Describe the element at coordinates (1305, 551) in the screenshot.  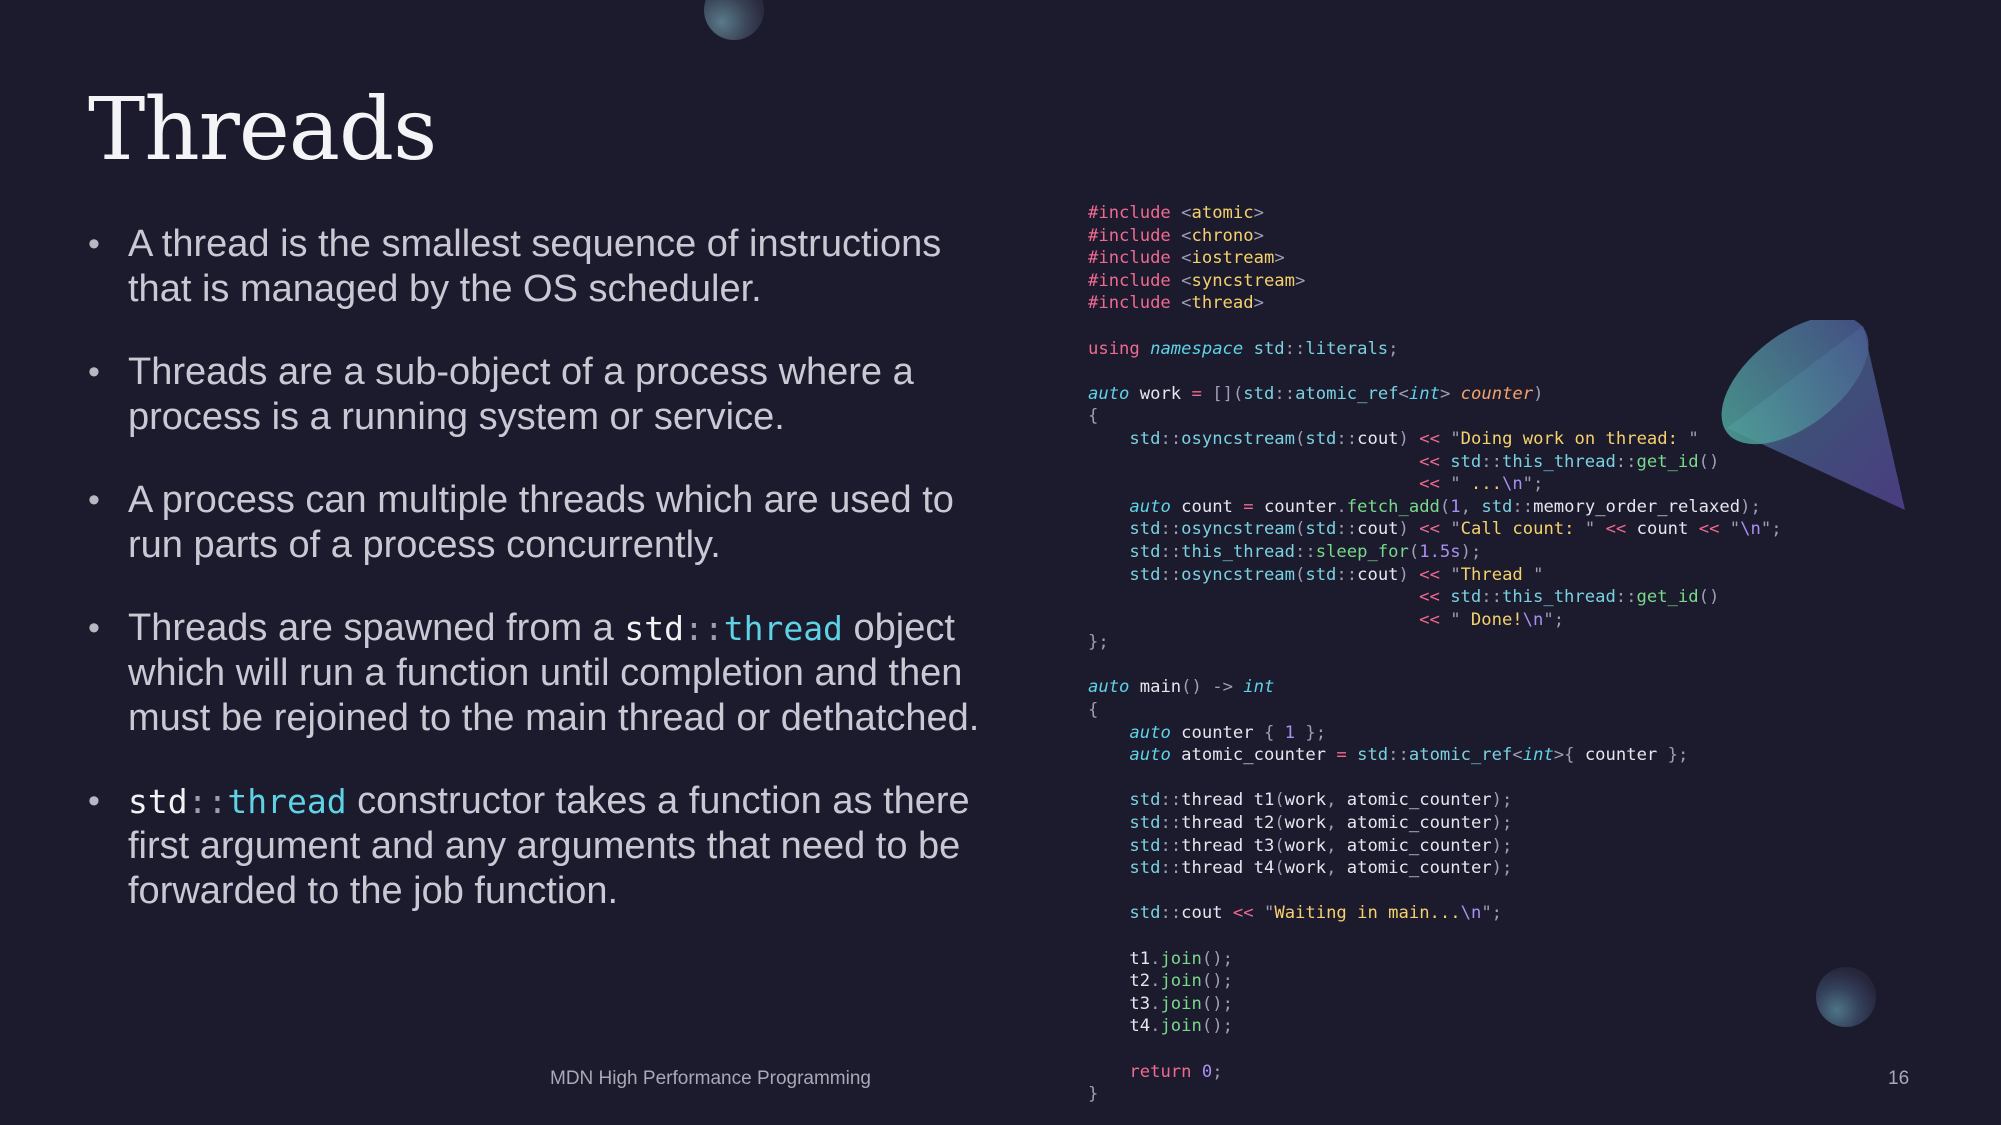
I see `code-line: std::this_thread::sleep_for(1.5s);` at that location.